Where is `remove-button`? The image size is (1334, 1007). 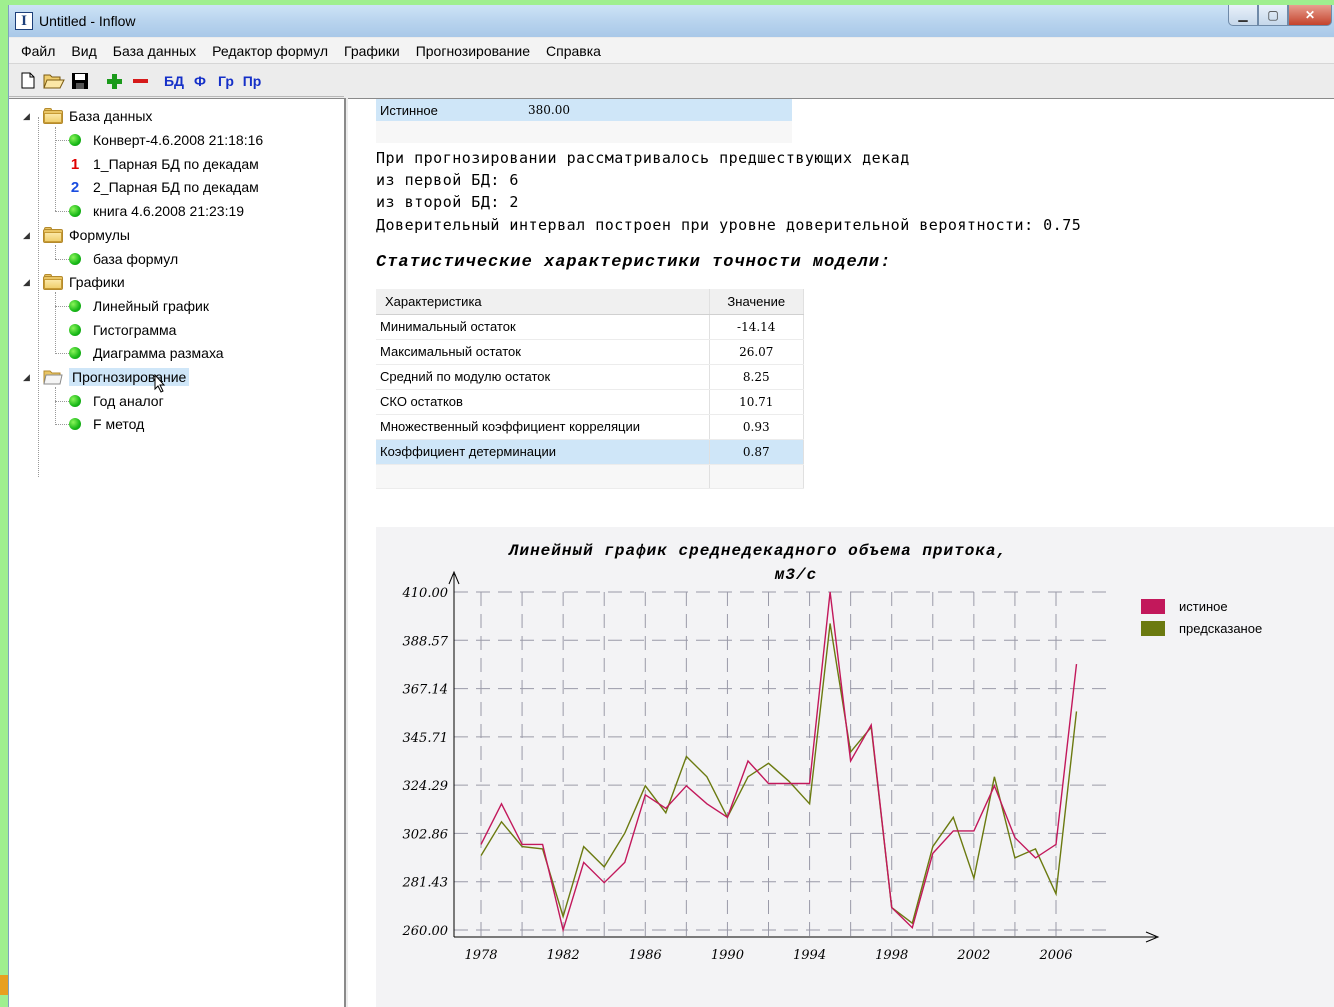 remove-button is located at coordinates (140, 81).